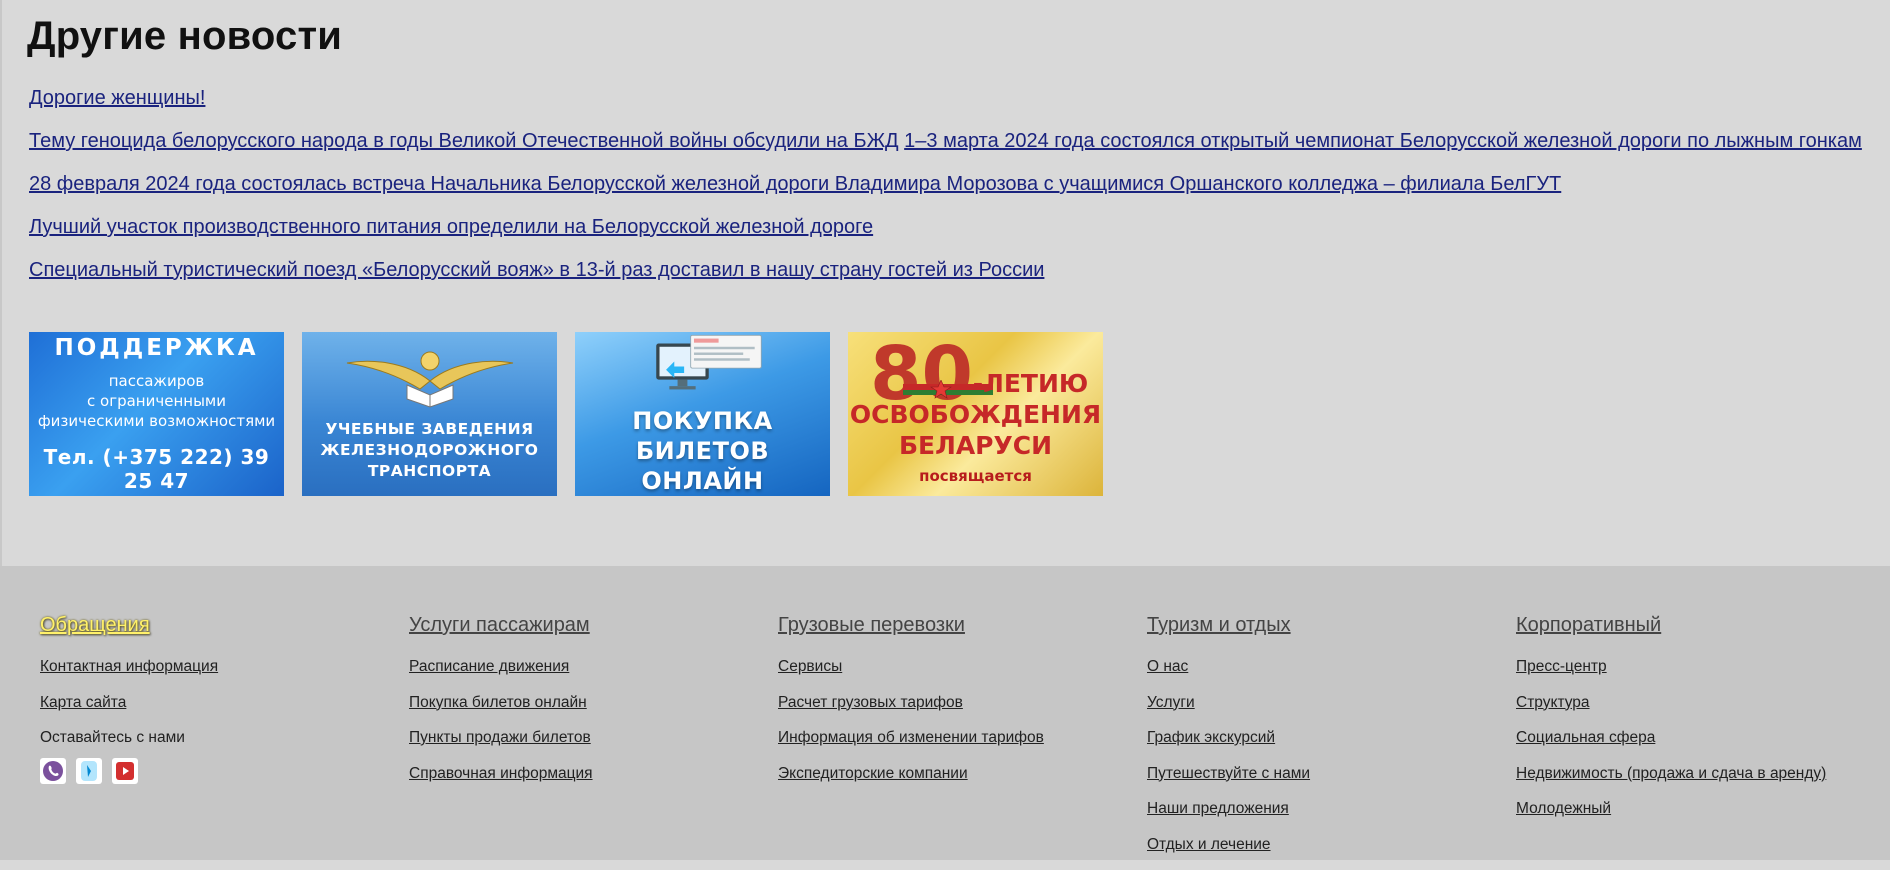 This screenshot has width=1890, height=870. Describe the element at coordinates (499, 625) in the screenshot. I see `footer-heading-link: Услуги пассажирам` at that location.